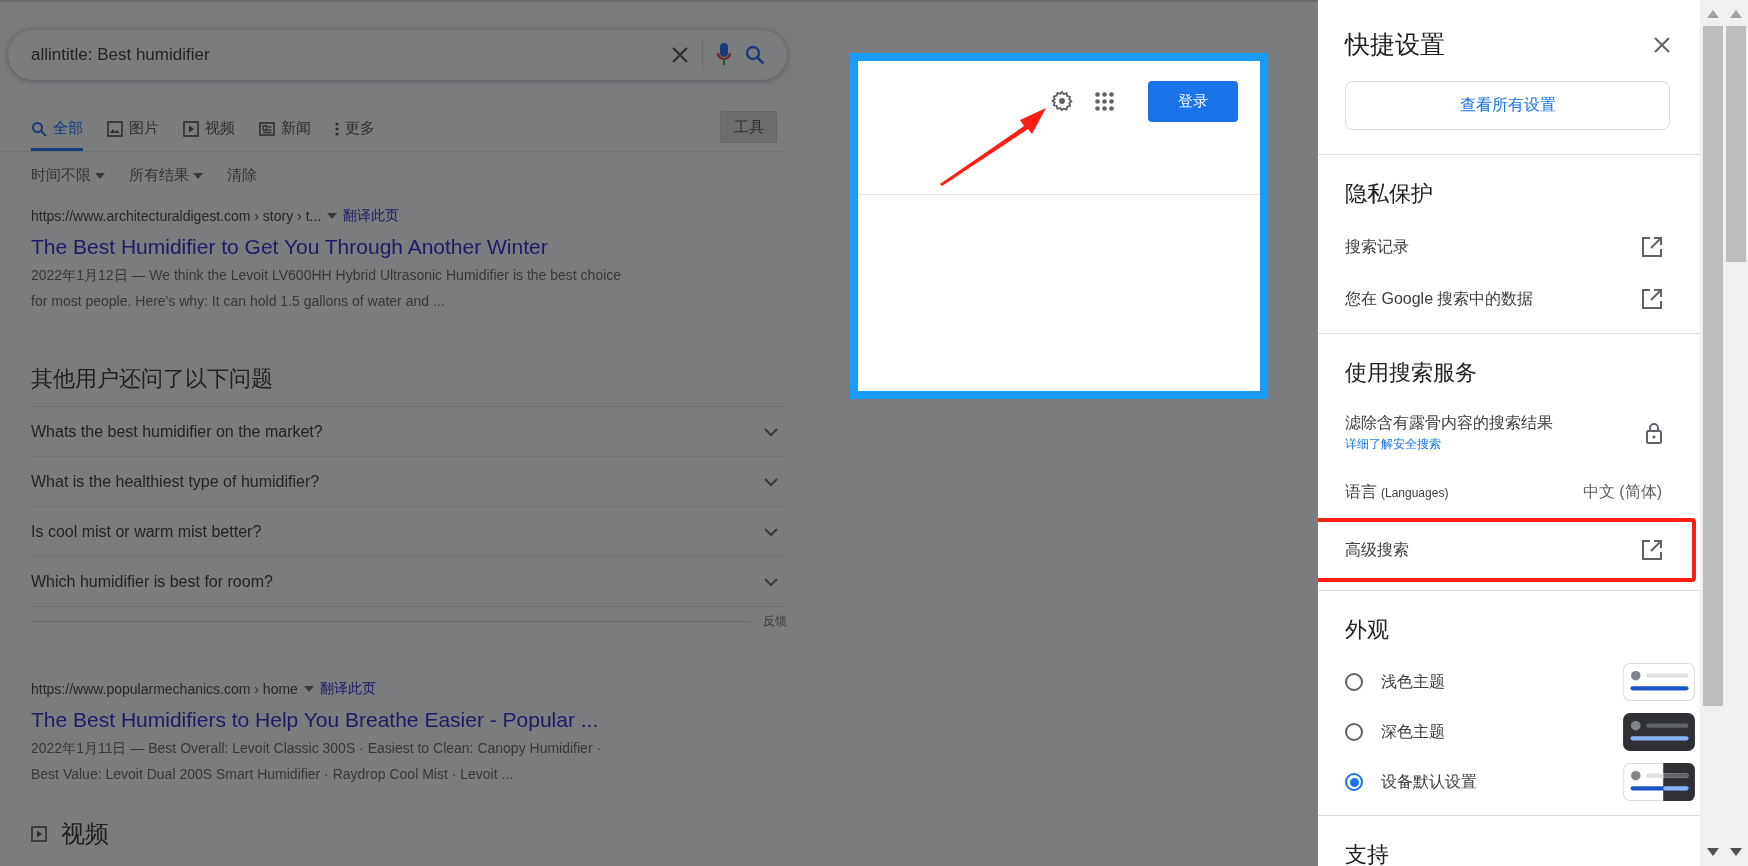  I want to click on question-text: Which humidifier is best for room?, so click(152, 581).